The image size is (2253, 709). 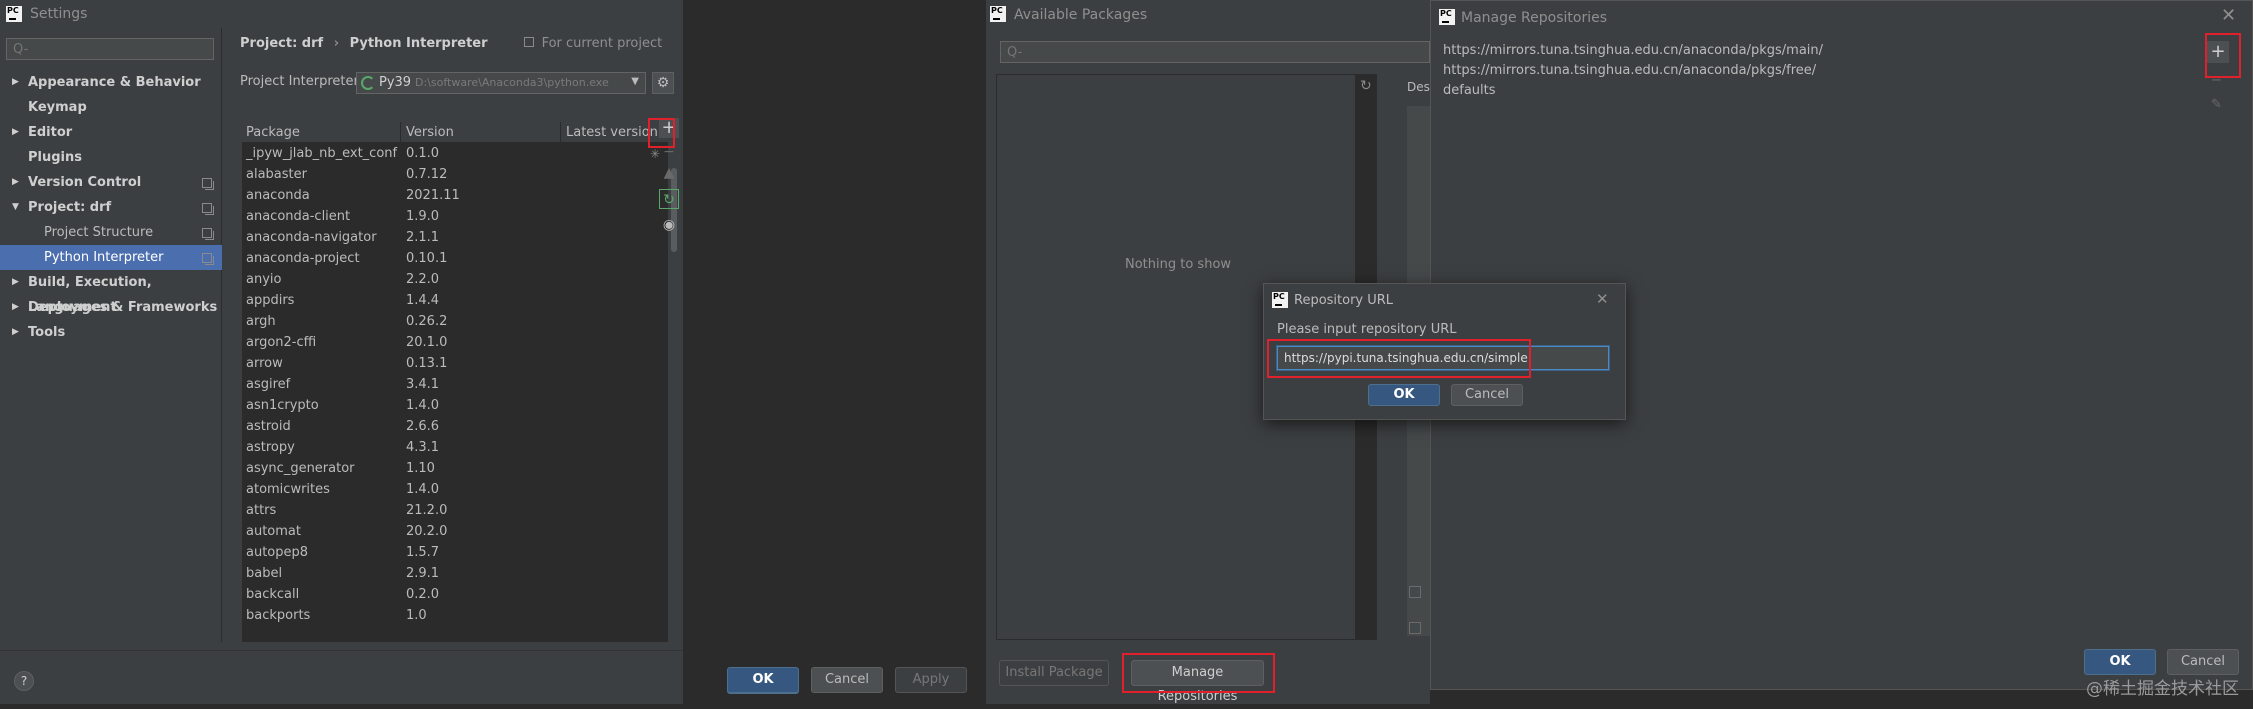 What do you see at coordinates (427, 258) in the screenshot?
I see `package-version: 0.10.1` at bounding box center [427, 258].